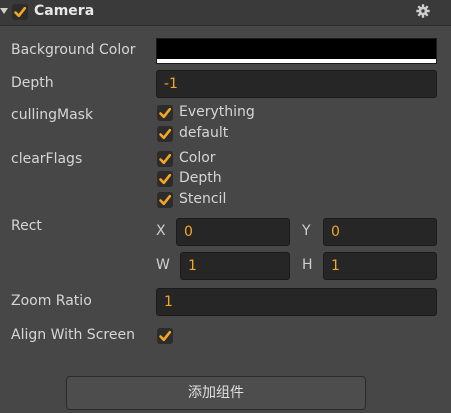 The image size is (451, 413). Describe the element at coordinates (197, 158) in the screenshot. I see `clear-color-label: Color` at that location.